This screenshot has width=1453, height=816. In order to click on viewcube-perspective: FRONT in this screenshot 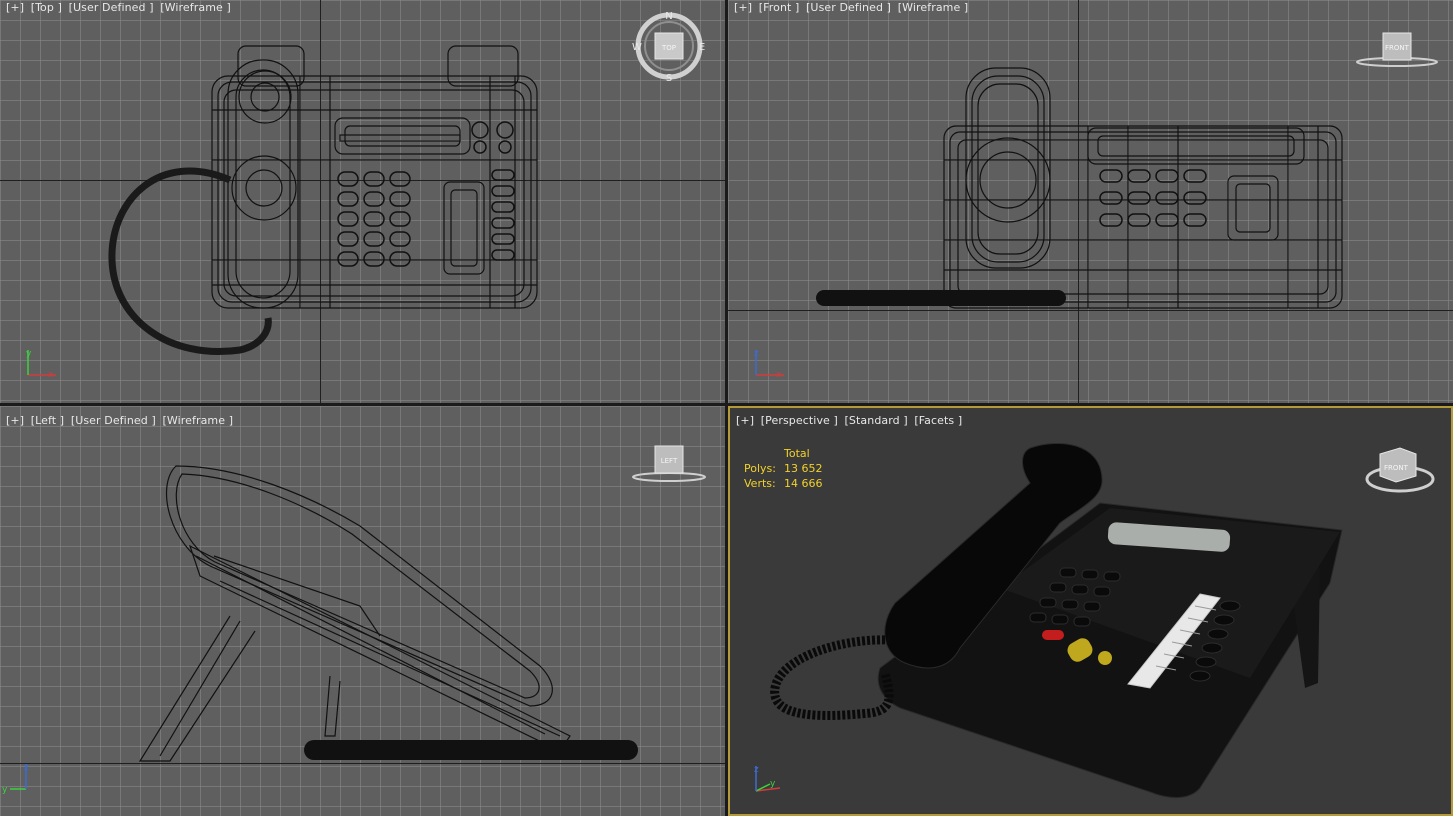, I will do `click(1400, 470)`.